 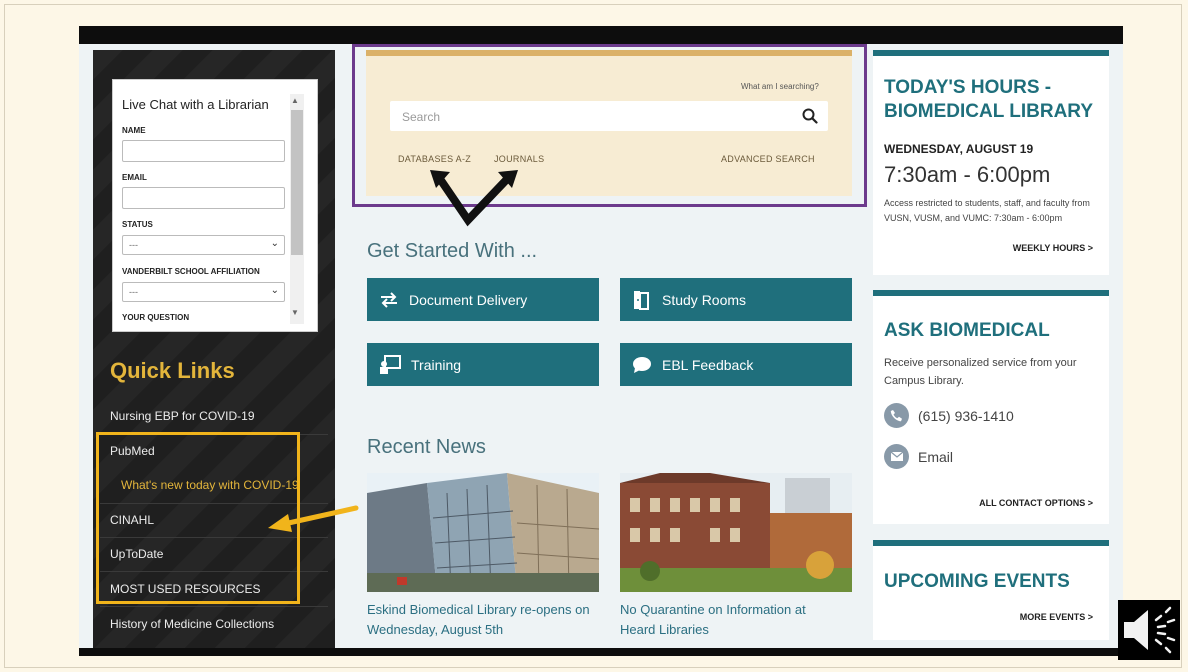 I want to click on search-icon, so click(x=810, y=116).